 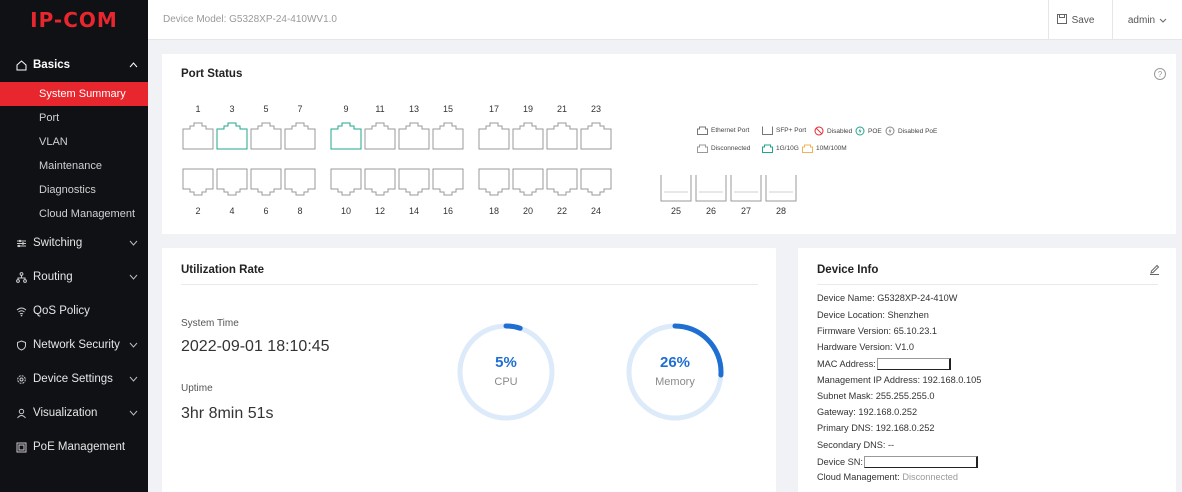 I want to click on nav-group-network-security: Network Security, so click(x=74, y=345).